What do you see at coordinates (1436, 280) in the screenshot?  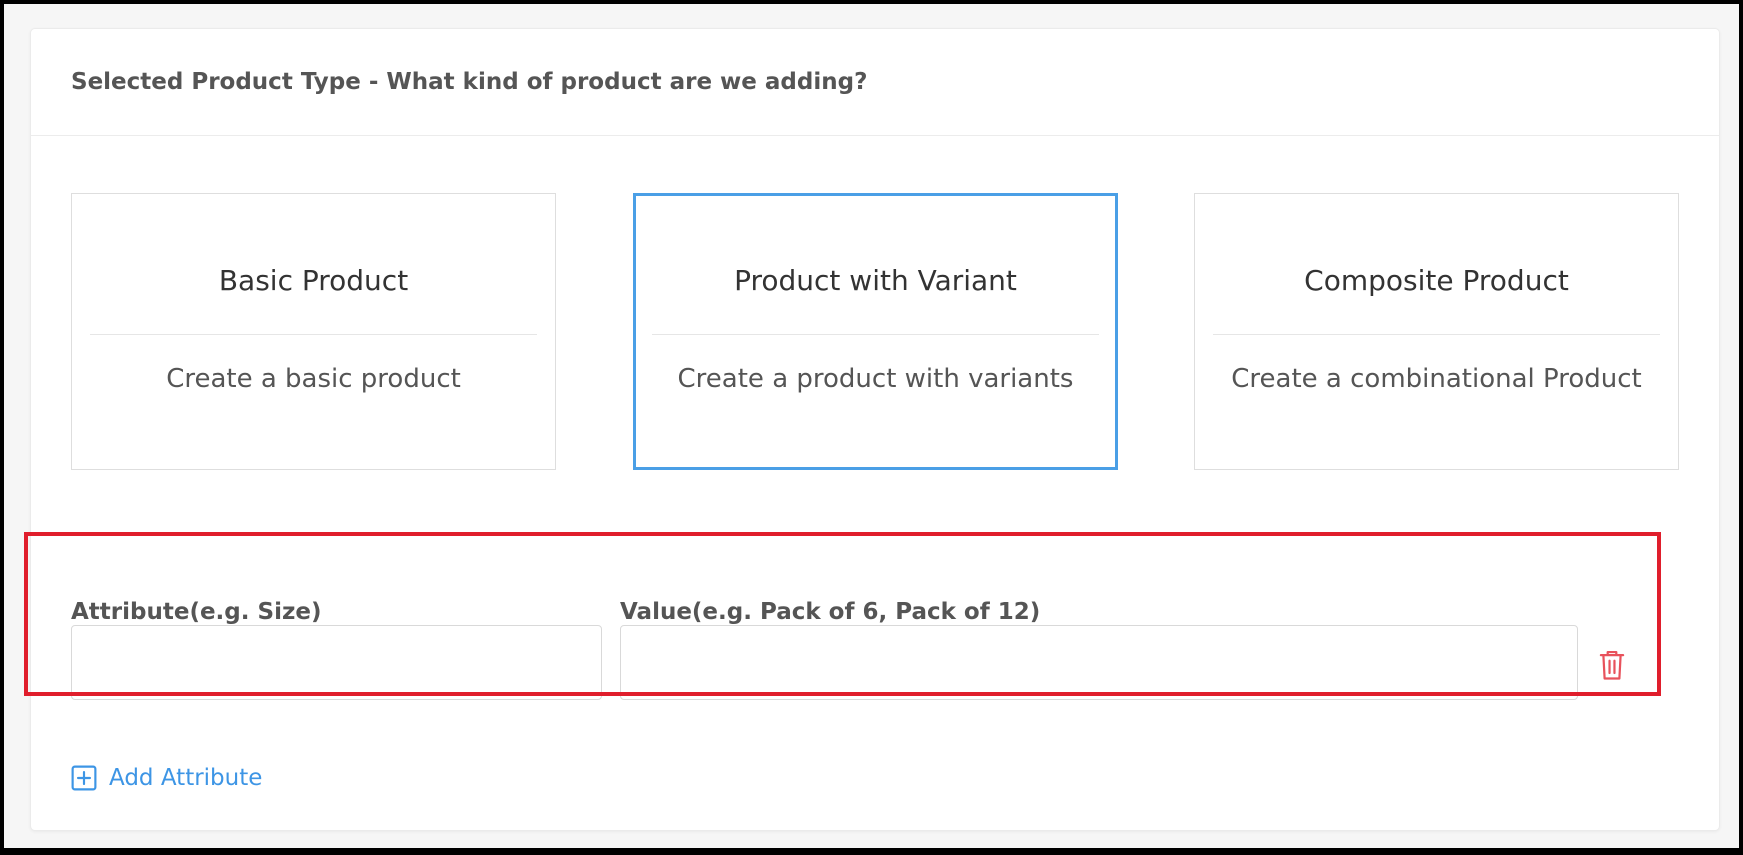 I see `product-type-title: Composite Product` at bounding box center [1436, 280].